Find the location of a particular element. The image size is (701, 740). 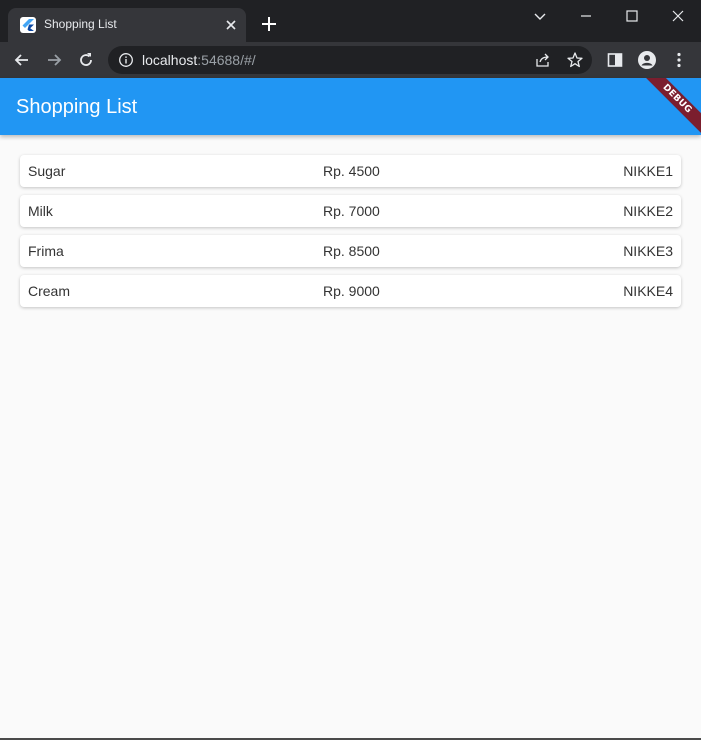

item-name: Sugar is located at coordinates (47, 171).